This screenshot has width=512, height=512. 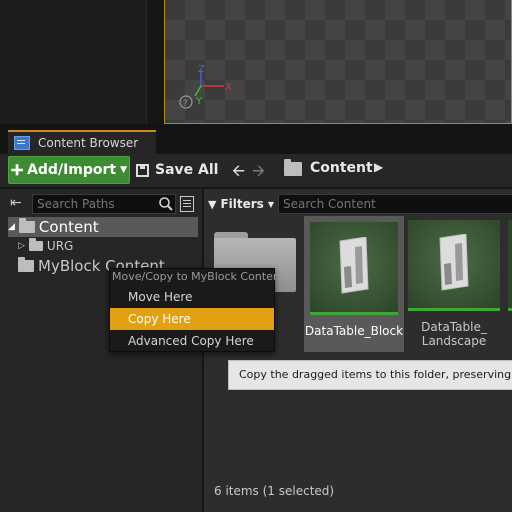 What do you see at coordinates (60, 246) in the screenshot?
I see `tree-item-label: URG` at bounding box center [60, 246].